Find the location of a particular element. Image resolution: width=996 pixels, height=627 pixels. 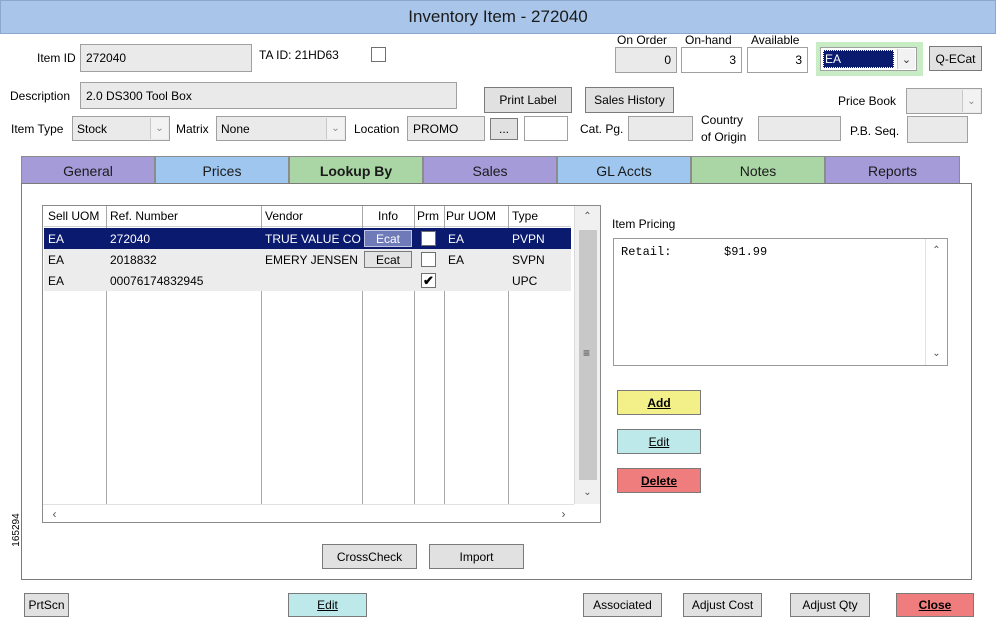

price-book-label: Price Book is located at coordinates (867, 101).